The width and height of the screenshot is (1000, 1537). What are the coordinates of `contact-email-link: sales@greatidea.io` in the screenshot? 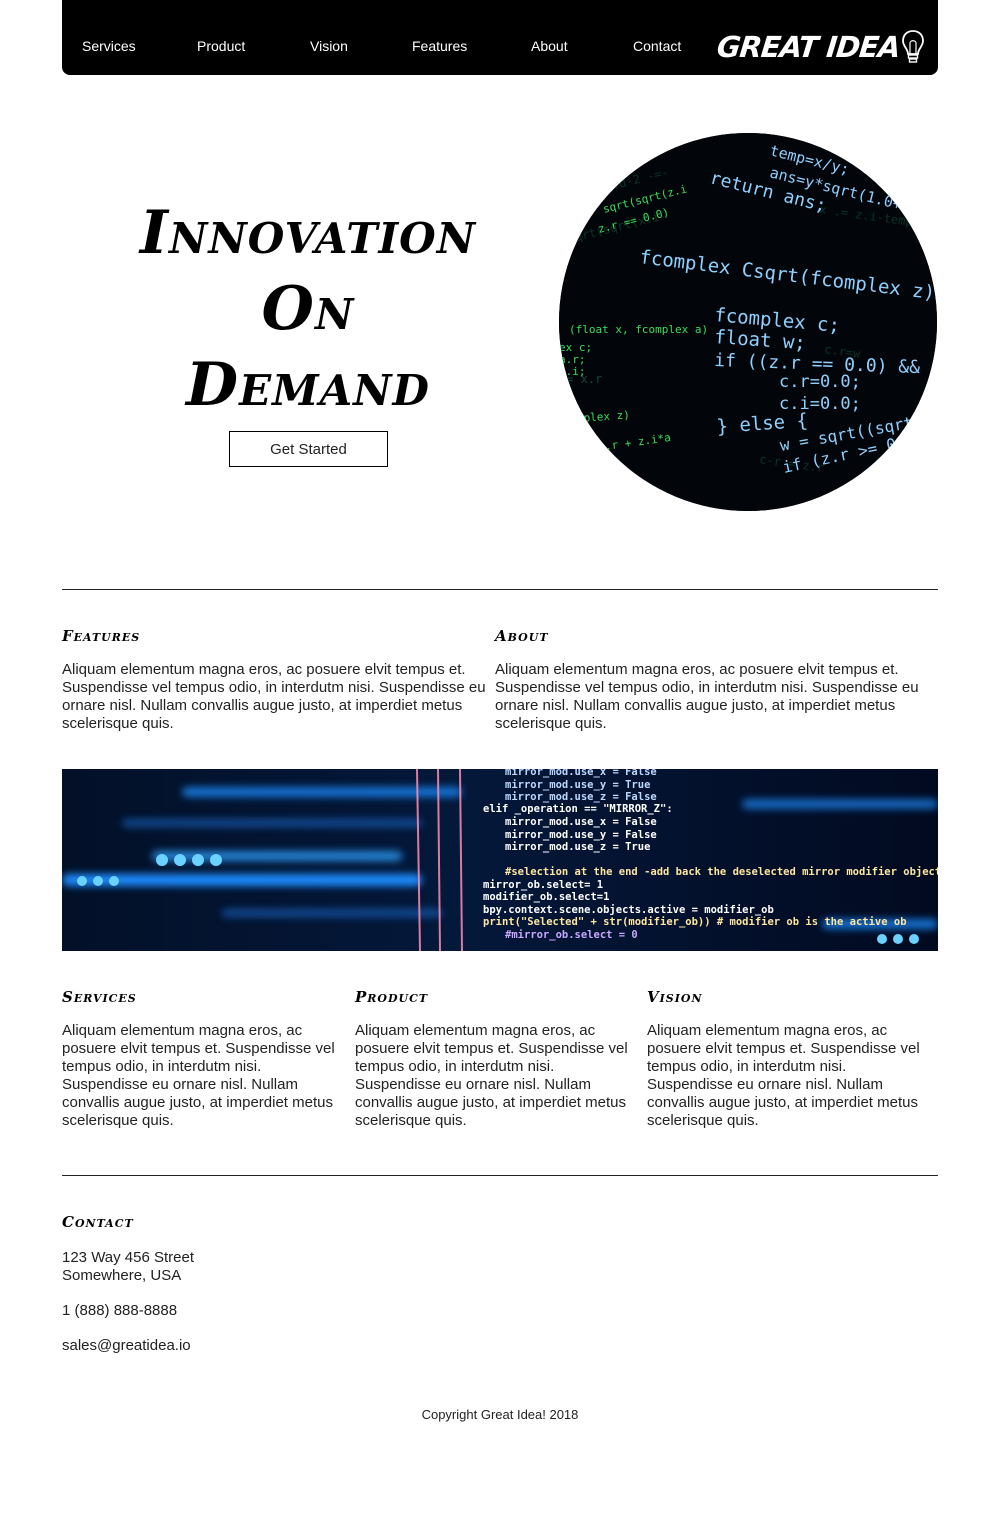 It's located at (126, 1346).